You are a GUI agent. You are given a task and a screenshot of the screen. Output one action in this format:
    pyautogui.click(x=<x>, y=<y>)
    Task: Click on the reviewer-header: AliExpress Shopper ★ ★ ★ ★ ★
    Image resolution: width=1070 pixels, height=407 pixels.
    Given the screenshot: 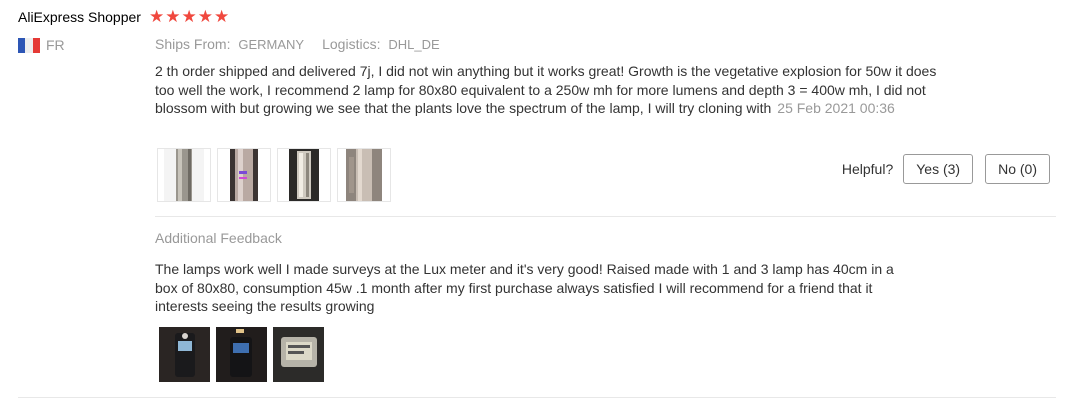 What is the action you would take?
    pyautogui.click(x=123, y=16)
    